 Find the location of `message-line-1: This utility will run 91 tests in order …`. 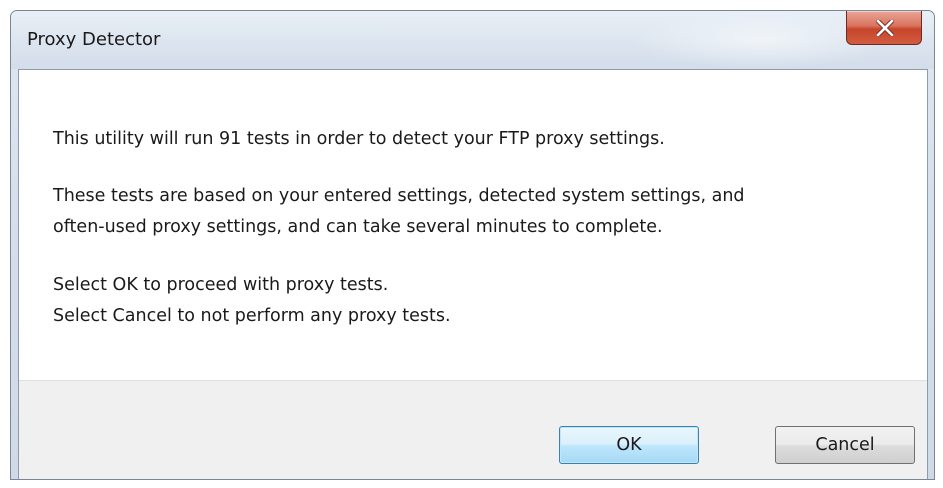

message-line-1: This utility will run 91 tests in order … is located at coordinates (359, 139).